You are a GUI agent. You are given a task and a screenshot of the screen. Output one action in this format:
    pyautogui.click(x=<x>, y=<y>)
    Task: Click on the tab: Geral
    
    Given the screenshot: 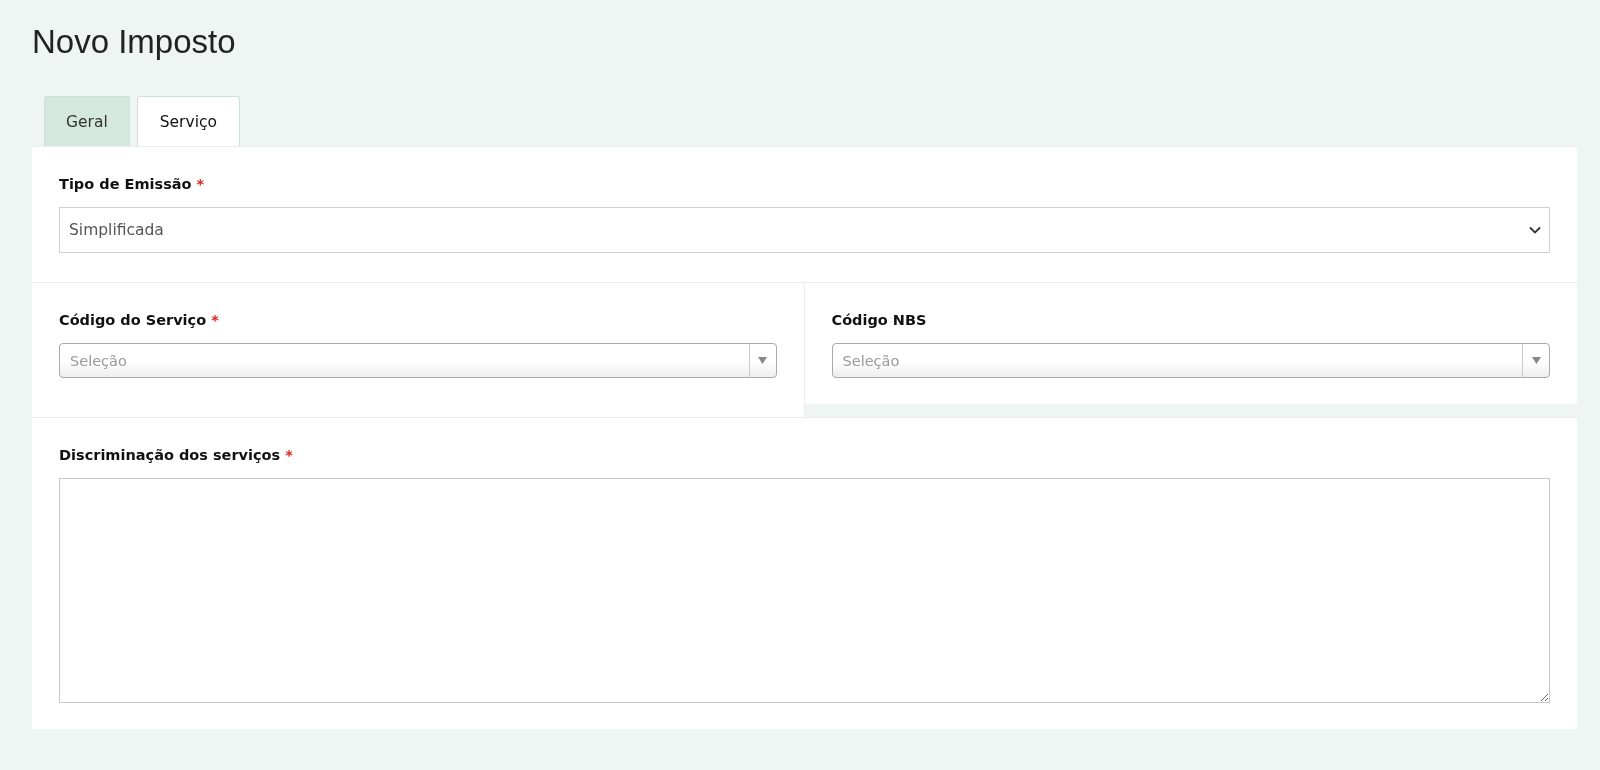 What is the action you would take?
    pyautogui.click(x=87, y=121)
    